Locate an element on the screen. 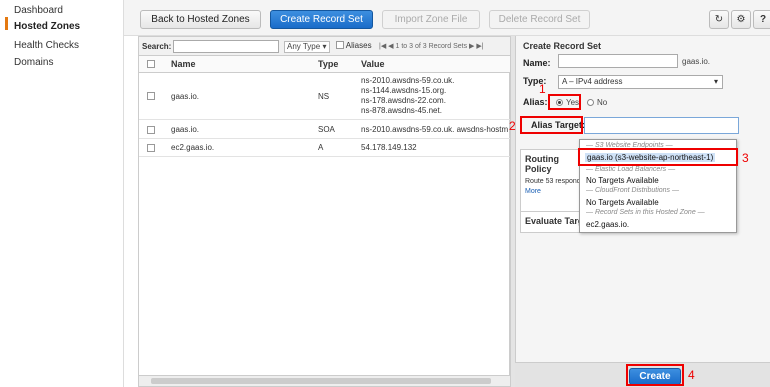 The height and width of the screenshot is (387, 770). name-label: Name: is located at coordinates (537, 63).